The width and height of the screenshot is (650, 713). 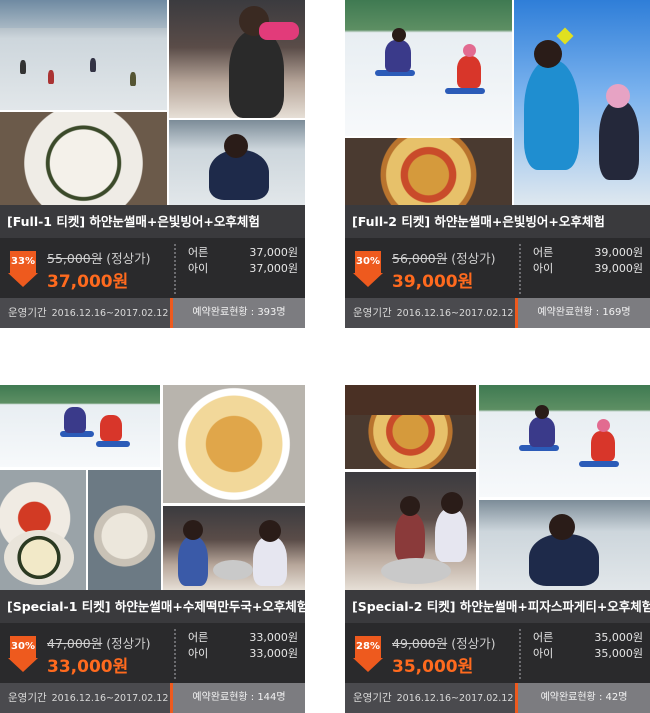 I want to click on ticket-title: [Full-1 티켓] 하얀눈썰매+은빛빙어+오후체험, so click(x=152, y=221).